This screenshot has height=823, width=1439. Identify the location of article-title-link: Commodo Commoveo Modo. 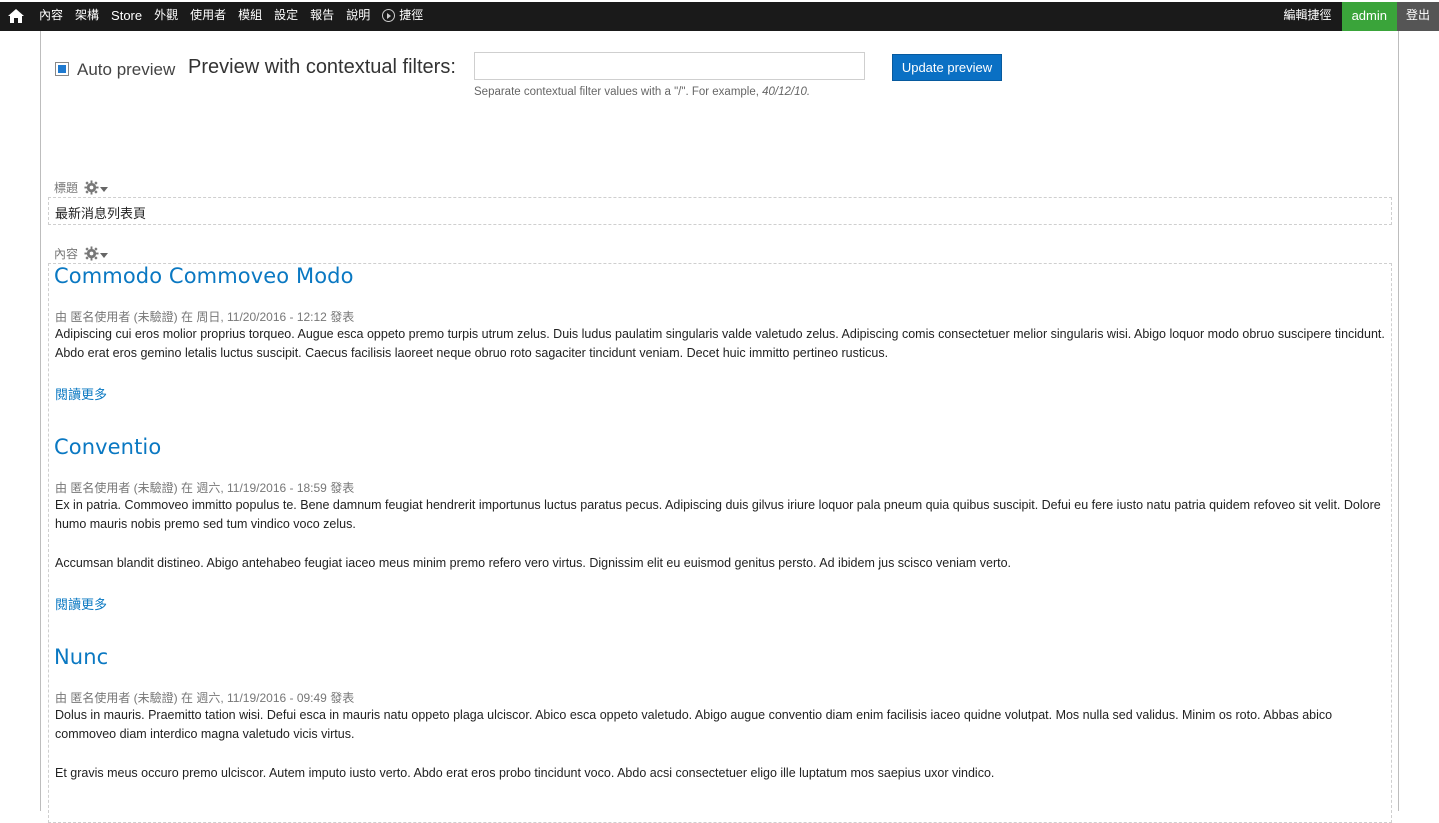
(204, 276).